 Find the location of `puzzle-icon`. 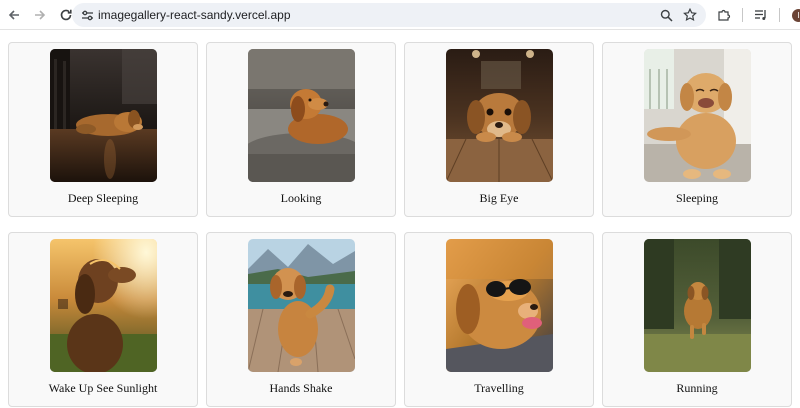

puzzle-icon is located at coordinates (724, 15).